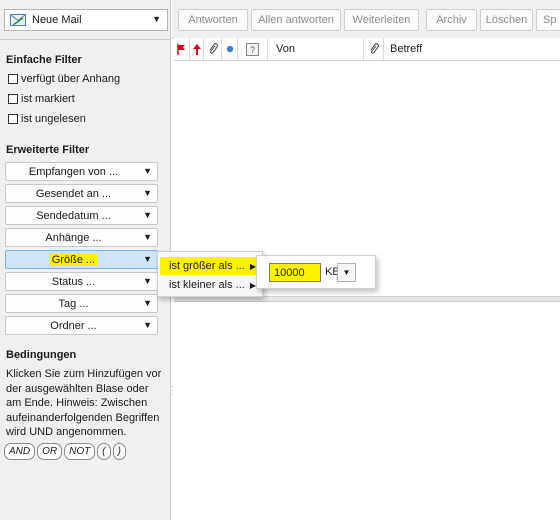  I want to click on spam-button: Sp, so click(548, 20).